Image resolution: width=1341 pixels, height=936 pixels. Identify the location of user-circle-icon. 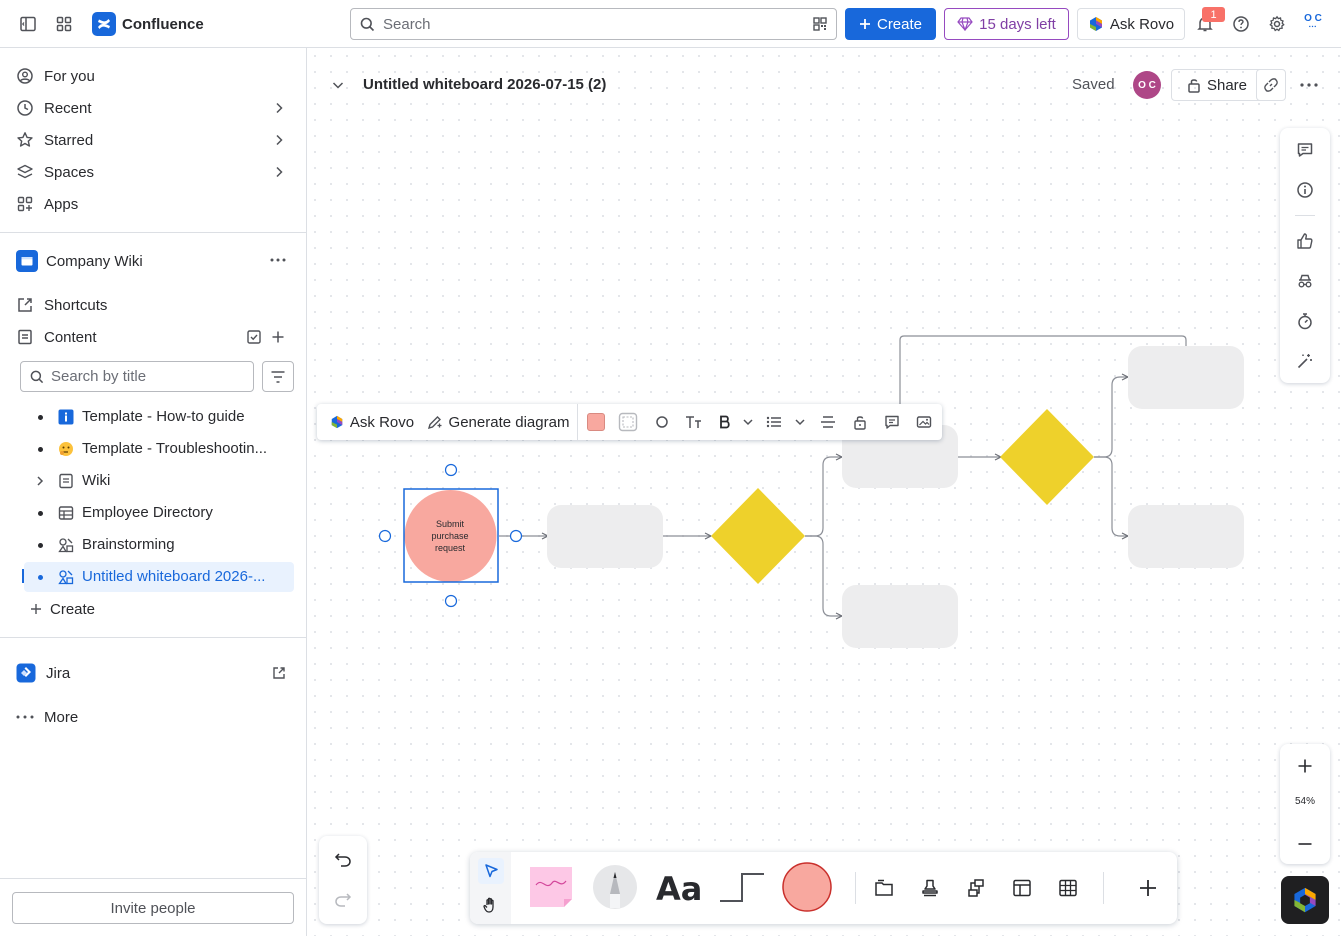
(25, 76).